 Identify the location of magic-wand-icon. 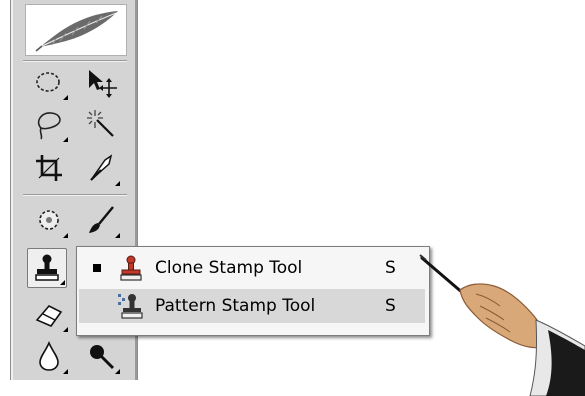
(100, 123).